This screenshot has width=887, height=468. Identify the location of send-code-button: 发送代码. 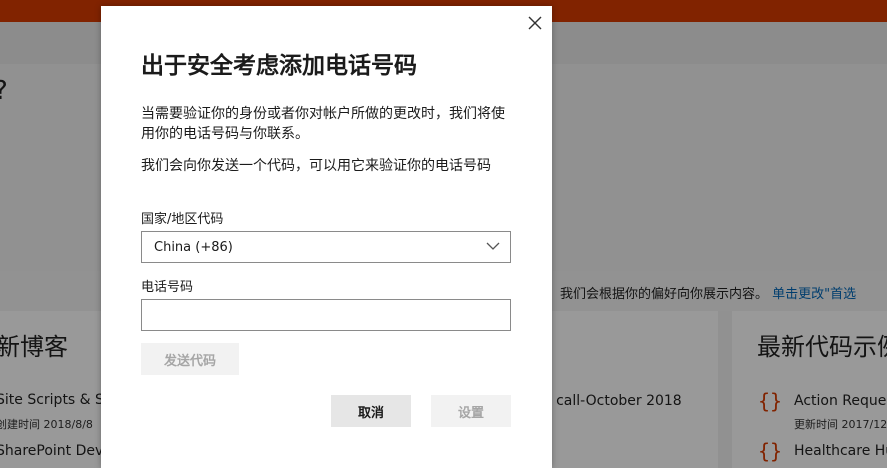
(190, 359).